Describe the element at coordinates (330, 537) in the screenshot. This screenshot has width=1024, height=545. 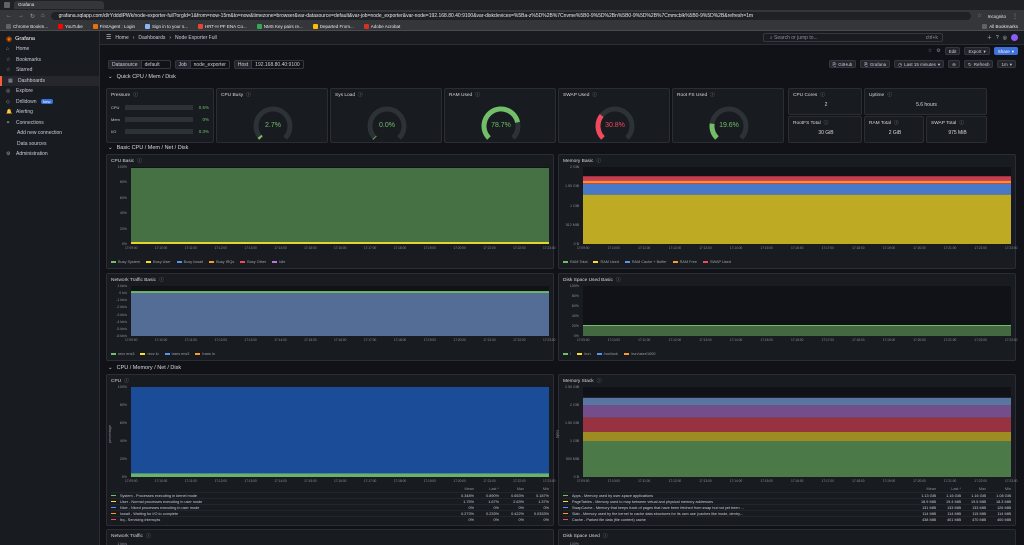
I see `network-traffic-panel: Network Trafficⓘ1 kb/s0 b/s-1 kb/s` at that location.